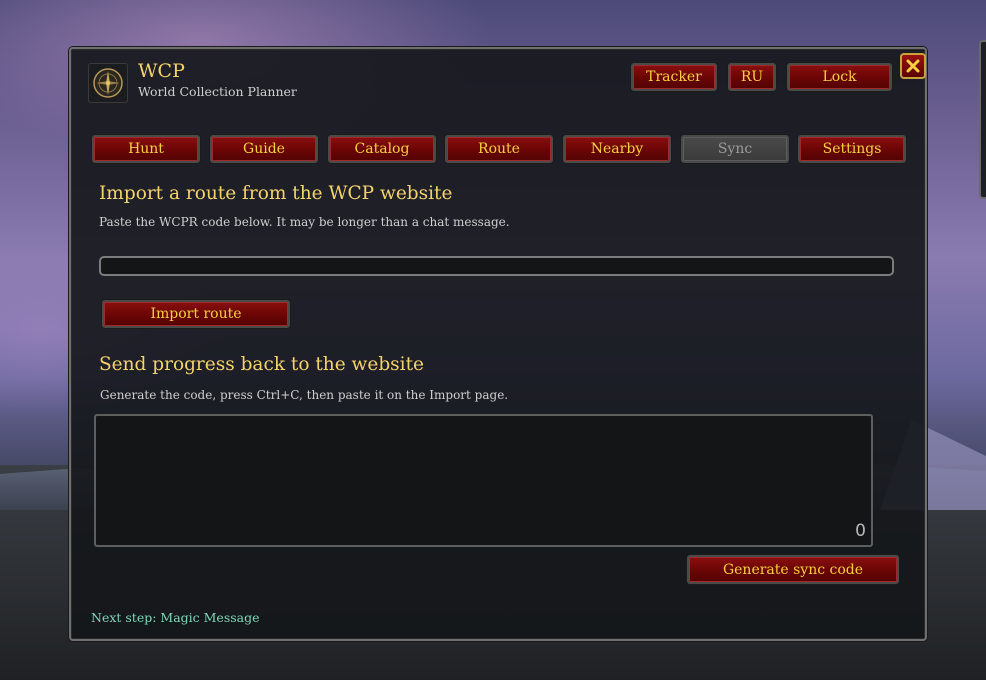  What do you see at coordinates (735, 149) in the screenshot?
I see `tab-sync: Sync` at bounding box center [735, 149].